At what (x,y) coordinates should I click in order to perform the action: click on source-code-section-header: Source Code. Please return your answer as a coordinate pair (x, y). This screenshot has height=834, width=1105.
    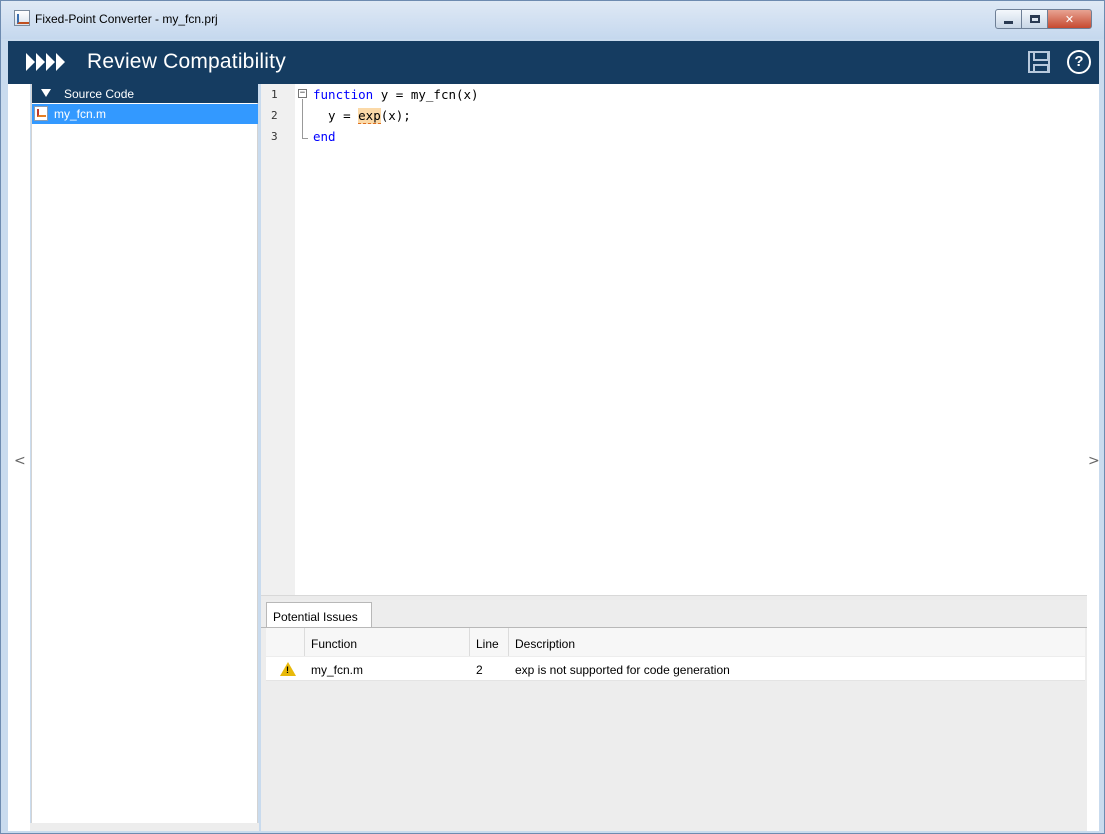
    Looking at the image, I should click on (145, 93).